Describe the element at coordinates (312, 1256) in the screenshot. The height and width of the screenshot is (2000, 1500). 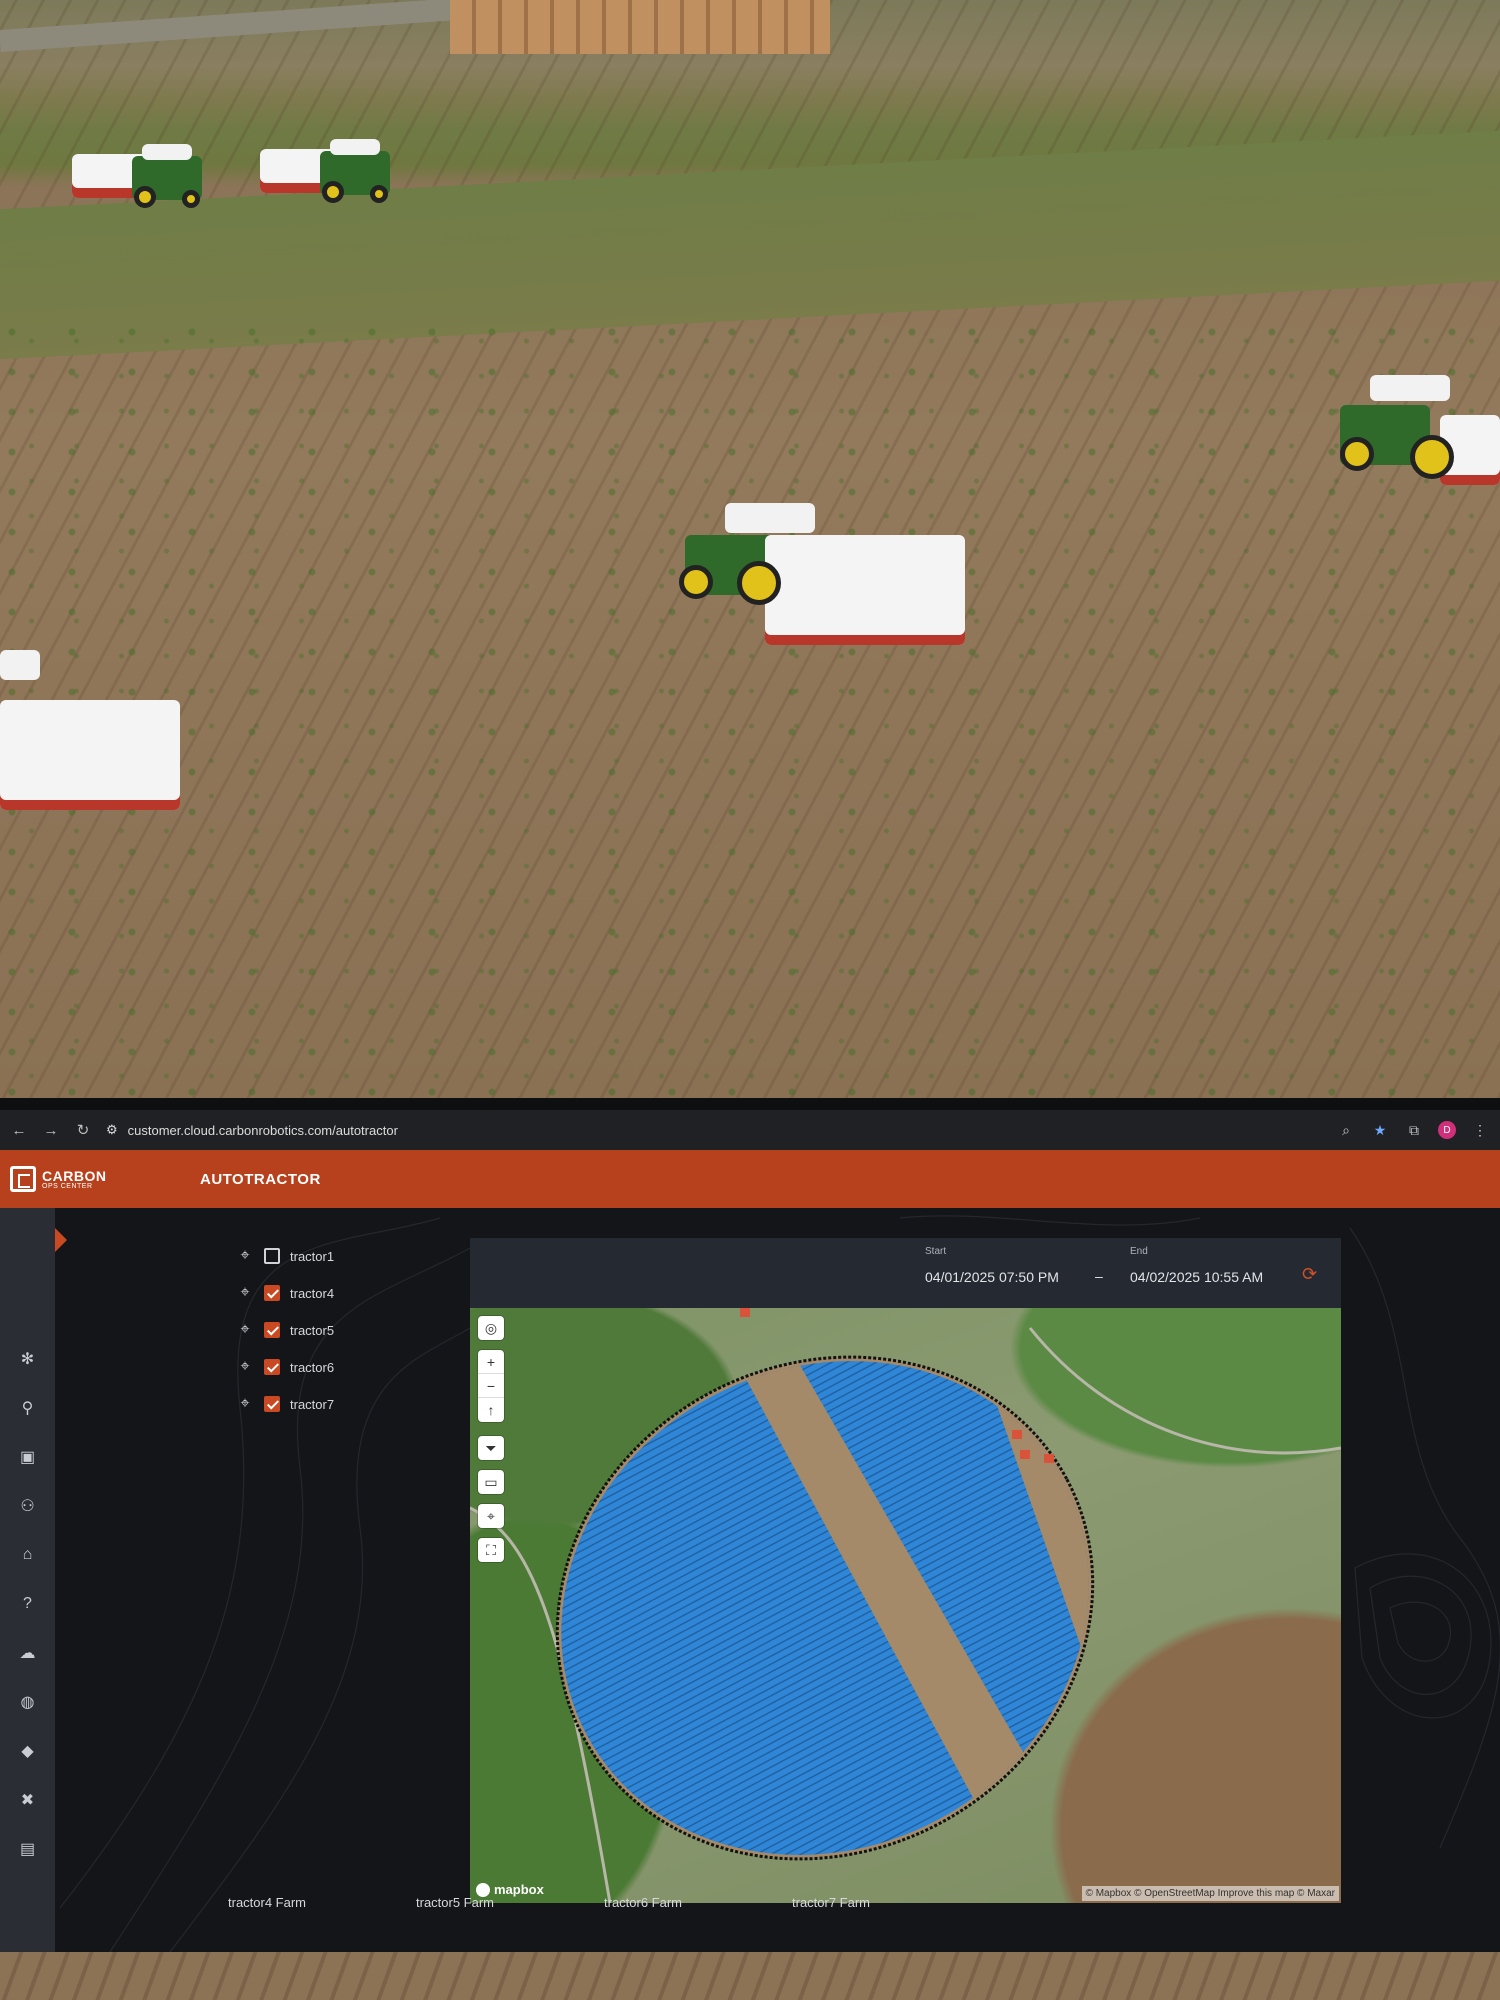
I see `tractor-label: tractor1` at that location.